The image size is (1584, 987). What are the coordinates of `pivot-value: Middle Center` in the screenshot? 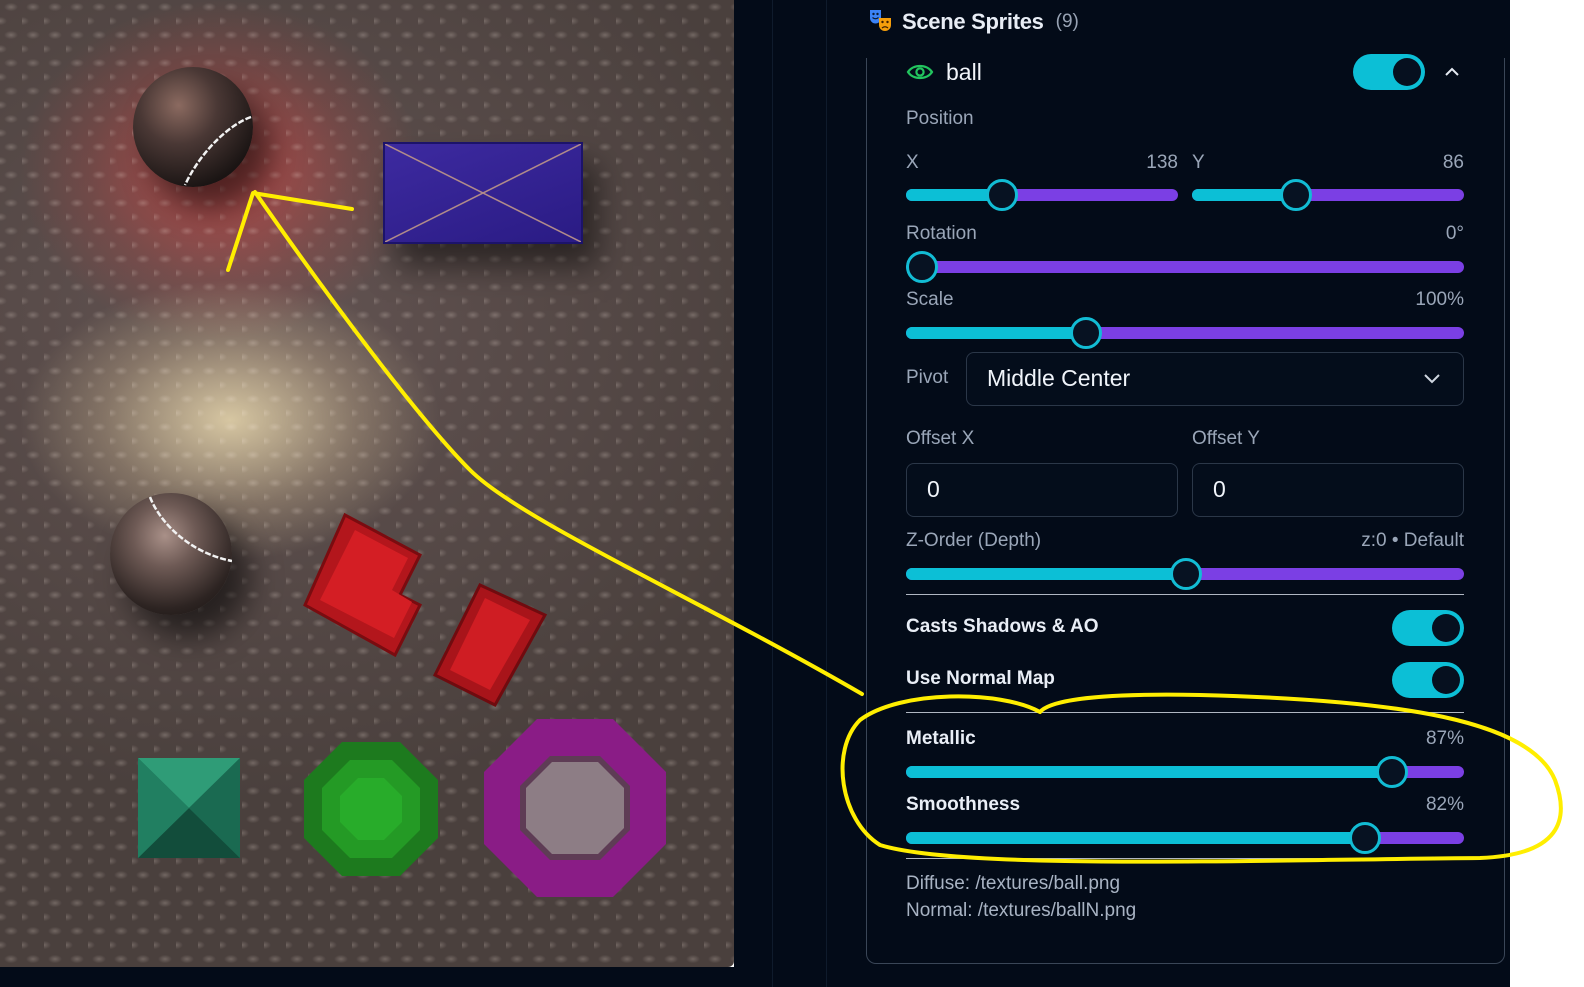 It's located at (1059, 378).